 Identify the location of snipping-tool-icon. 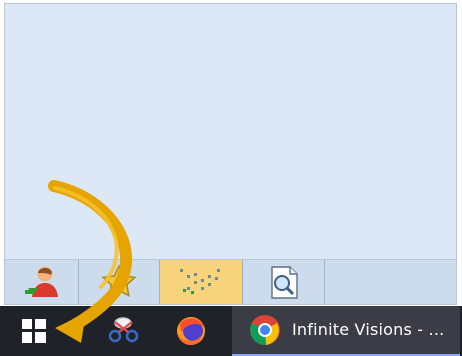
(123, 330).